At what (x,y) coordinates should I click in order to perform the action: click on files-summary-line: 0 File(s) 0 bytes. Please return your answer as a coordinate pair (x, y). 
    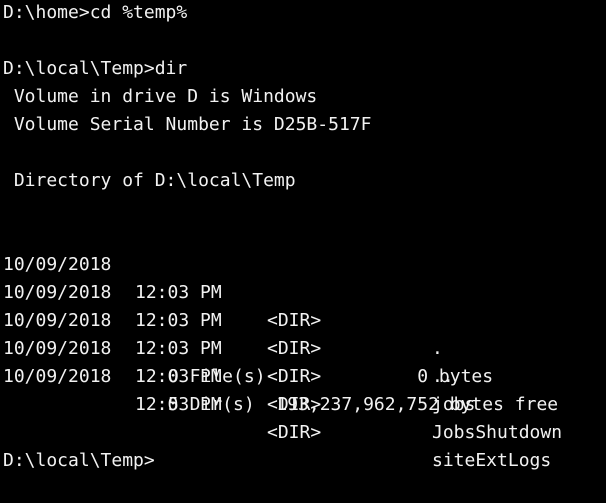
    Looking at the image, I should click on (331, 376).